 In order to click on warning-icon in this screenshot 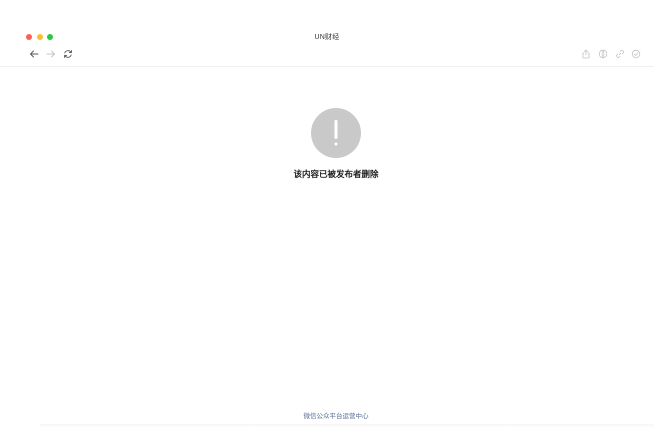, I will do `click(336, 133)`.